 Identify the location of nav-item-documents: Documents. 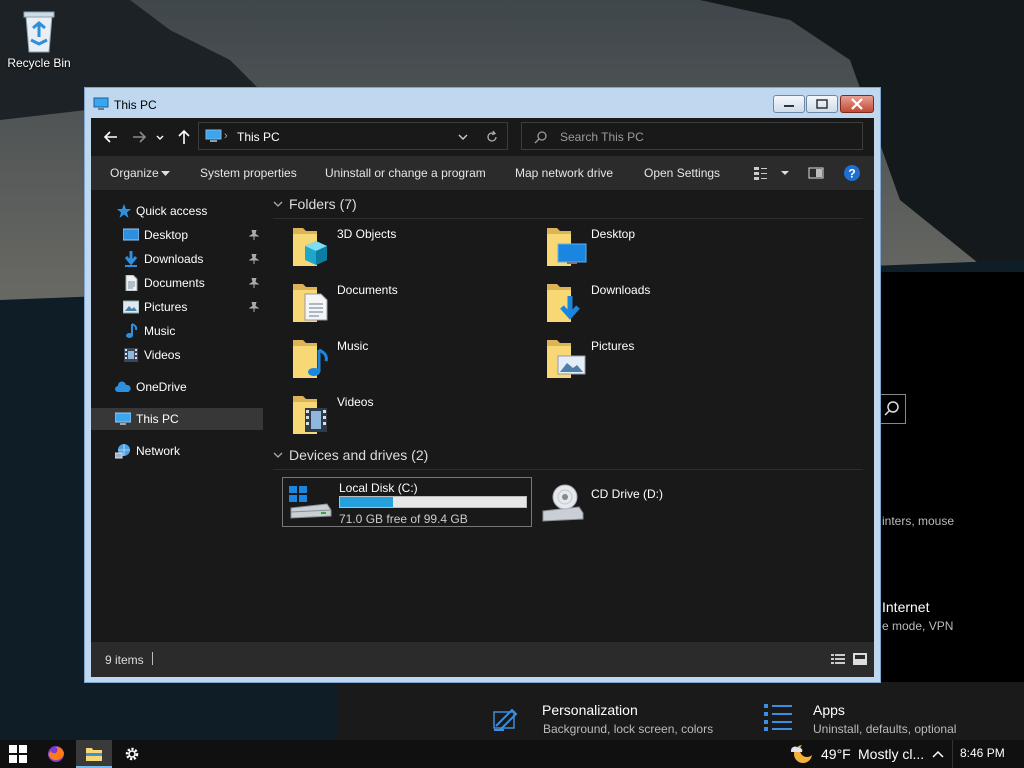
(177, 283).